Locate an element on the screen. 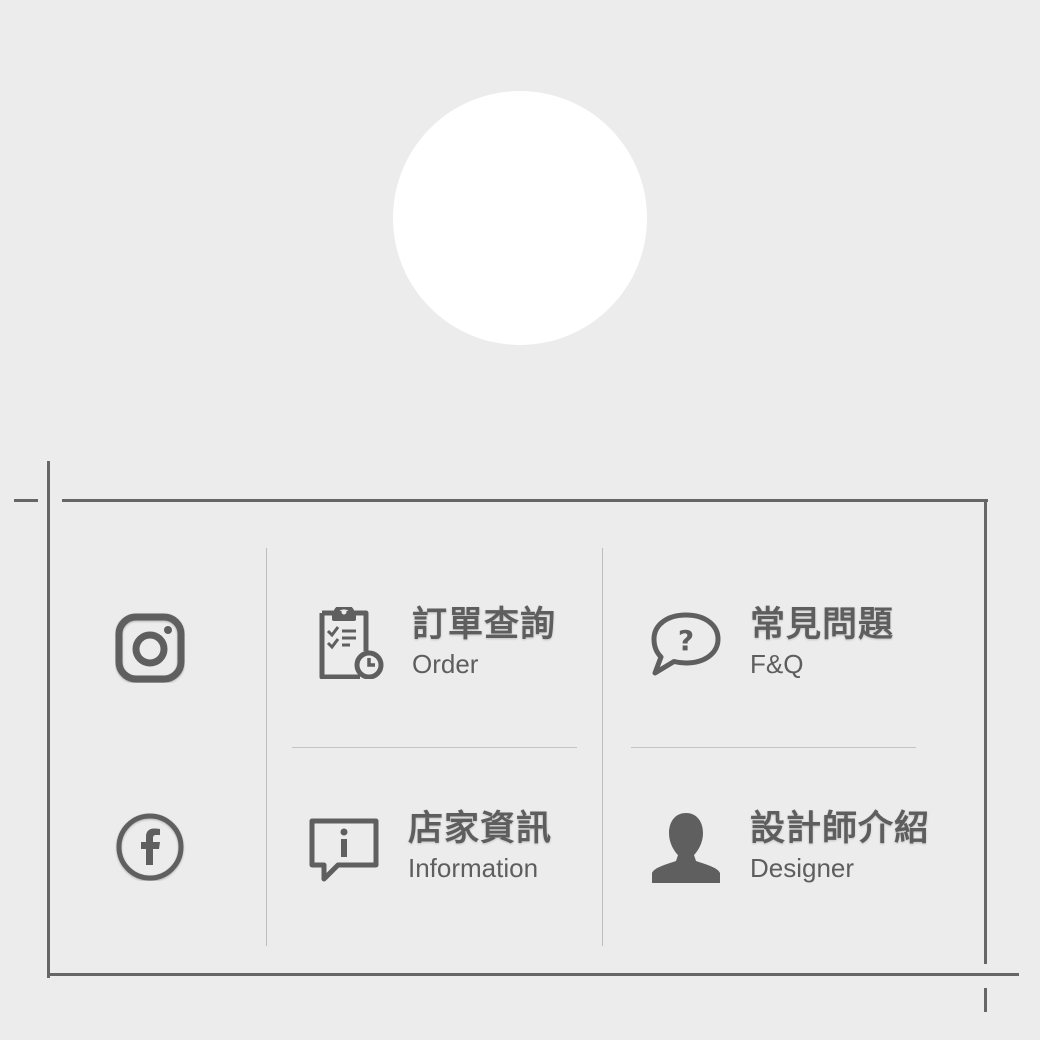  information-subtitle: Information is located at coordinates (473, 868).